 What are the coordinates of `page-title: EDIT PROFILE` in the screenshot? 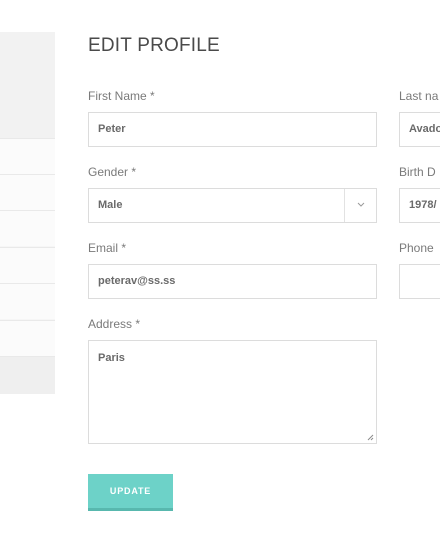 It's located at (154, 45).